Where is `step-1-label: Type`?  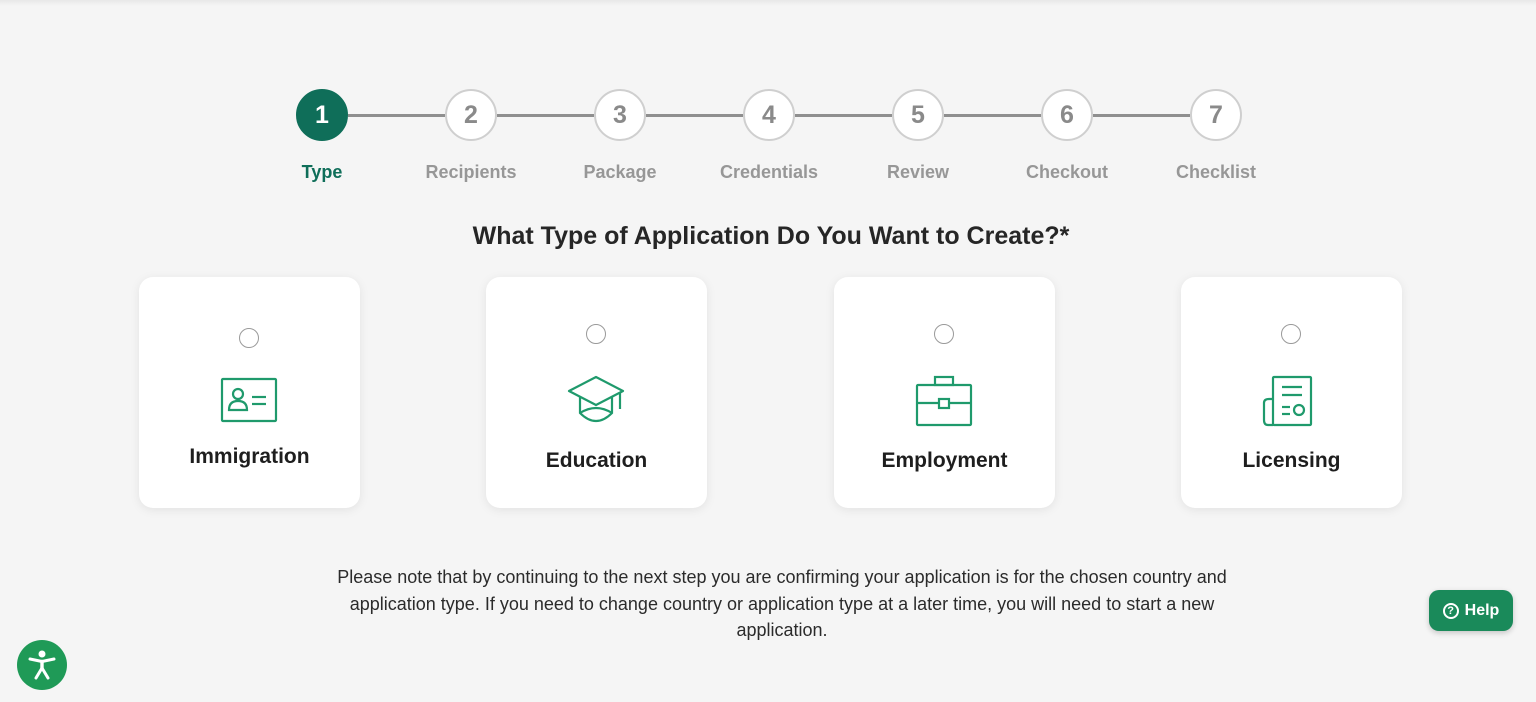
step-1-label: Type is located at coordinates (322, 172).